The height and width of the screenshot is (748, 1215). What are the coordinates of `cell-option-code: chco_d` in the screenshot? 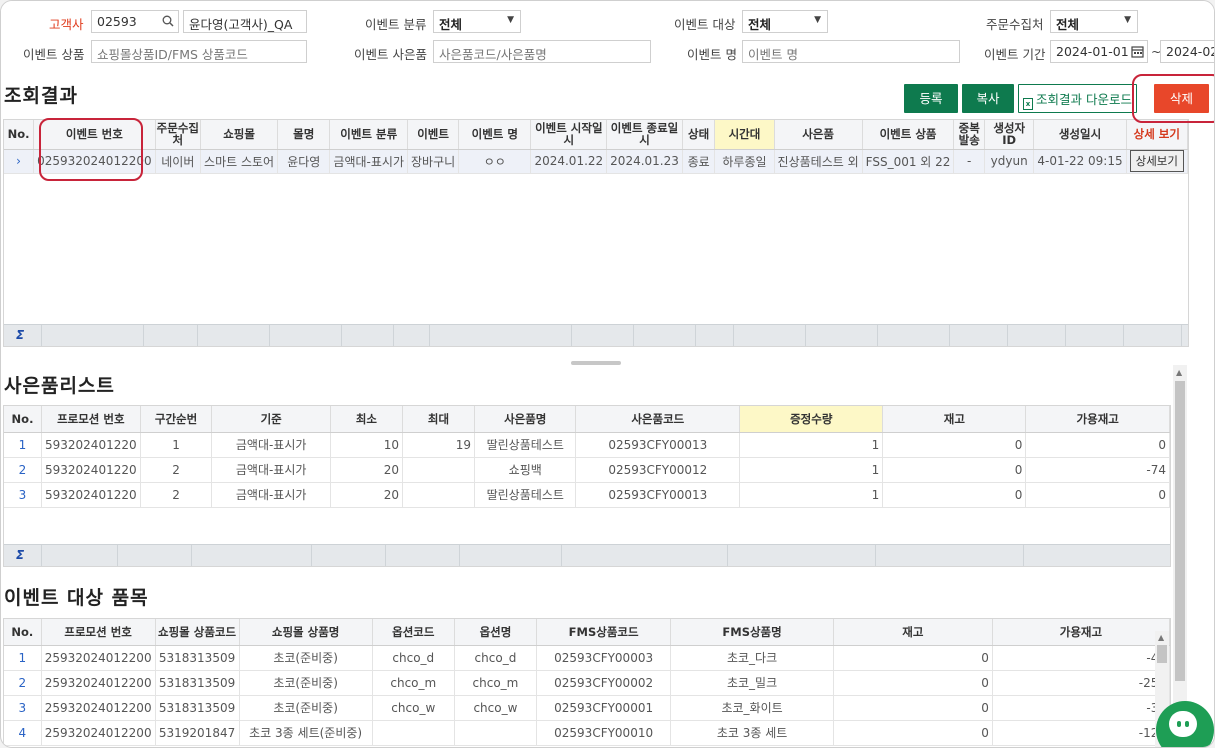 It's located at (413, 658).